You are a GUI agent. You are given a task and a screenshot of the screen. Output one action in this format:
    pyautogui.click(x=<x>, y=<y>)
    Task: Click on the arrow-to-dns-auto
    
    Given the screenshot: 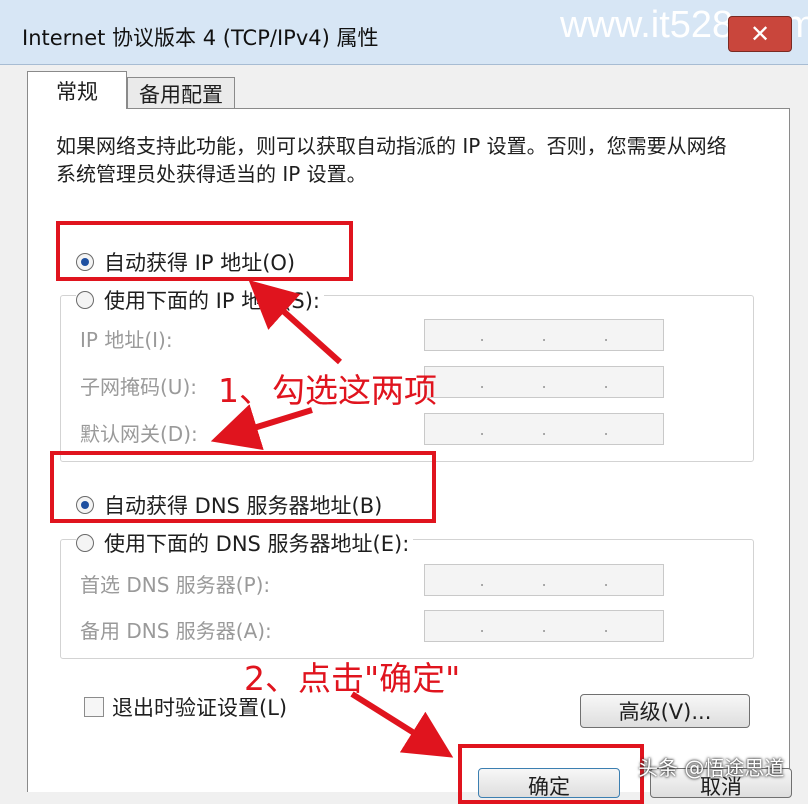 What is the action you would take?
    pyautogui.click(x=261, y=427)
    